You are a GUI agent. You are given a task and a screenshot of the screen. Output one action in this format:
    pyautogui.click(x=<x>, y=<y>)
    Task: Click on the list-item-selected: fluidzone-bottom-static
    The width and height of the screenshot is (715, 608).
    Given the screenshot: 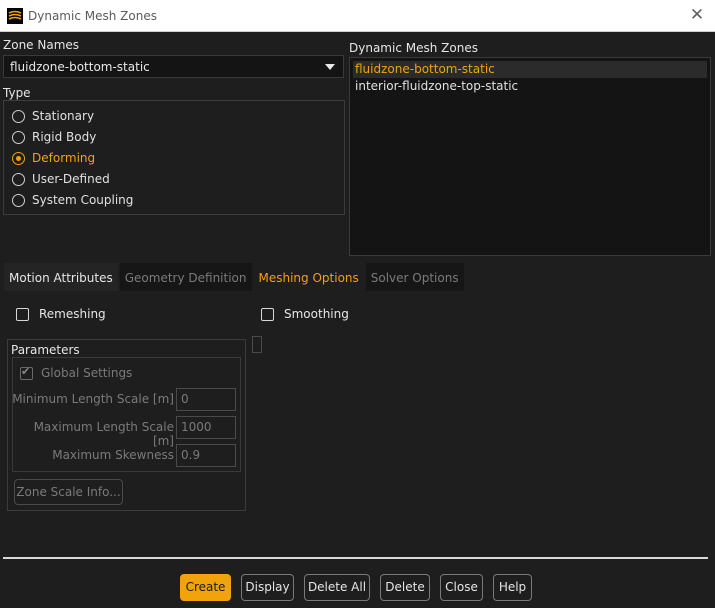 What is the action you would take?
    pyautogui.click(x=530, y=69)
    